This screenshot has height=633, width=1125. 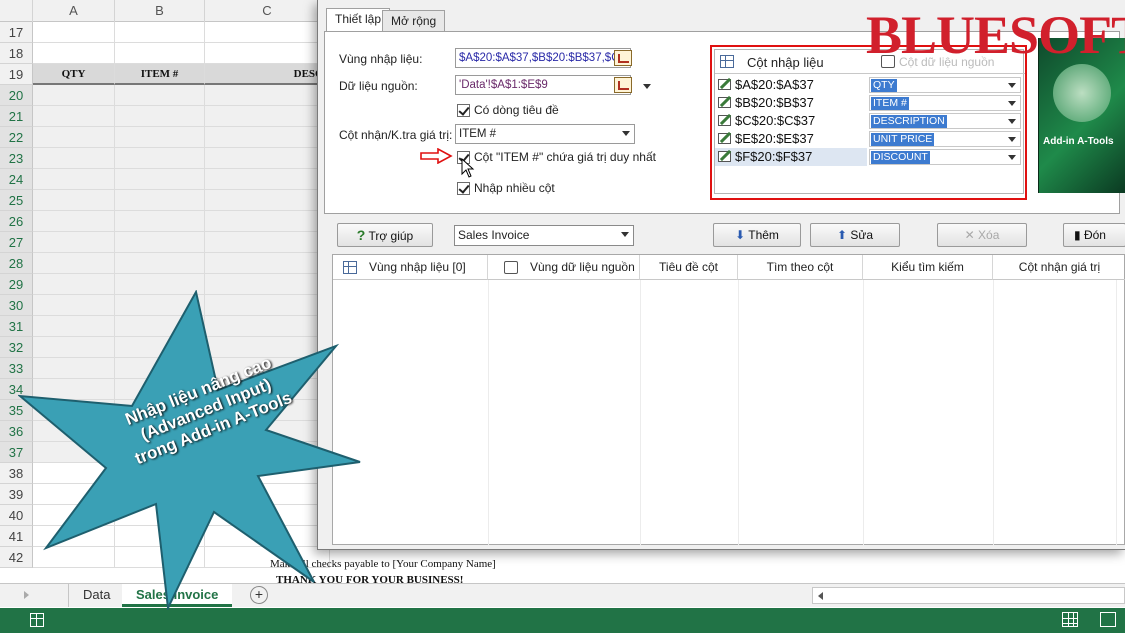 What do you see at coordinates (160, 11) in the screenshot?
I see `column-header-b: B` at bounding box center [160, 11].